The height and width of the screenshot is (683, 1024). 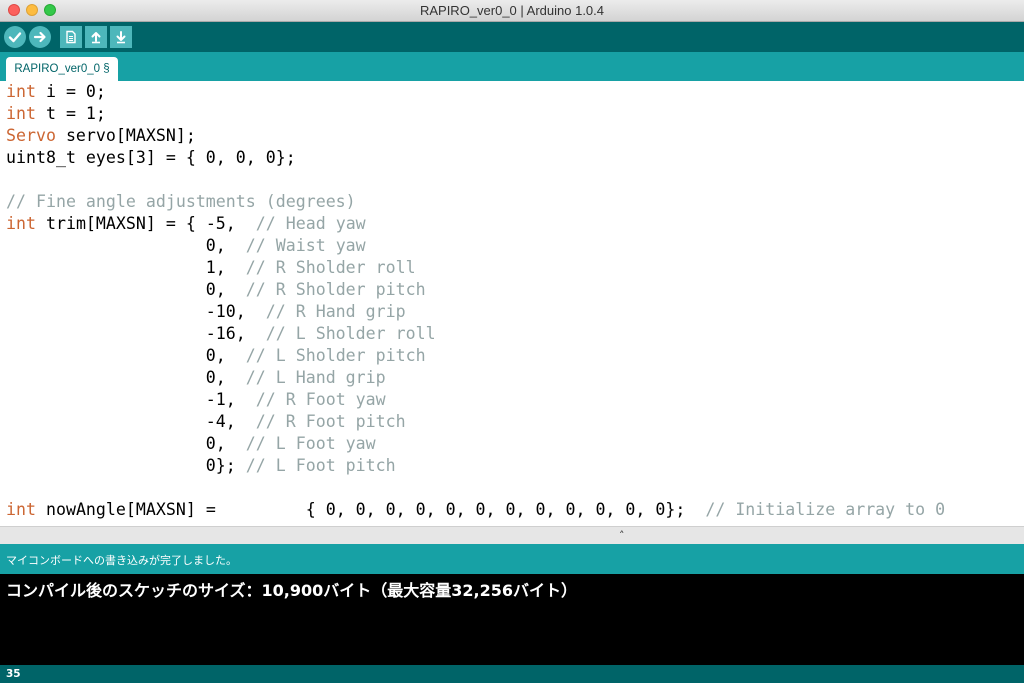 I want to click on open-icon, so click(x=96, y=38).